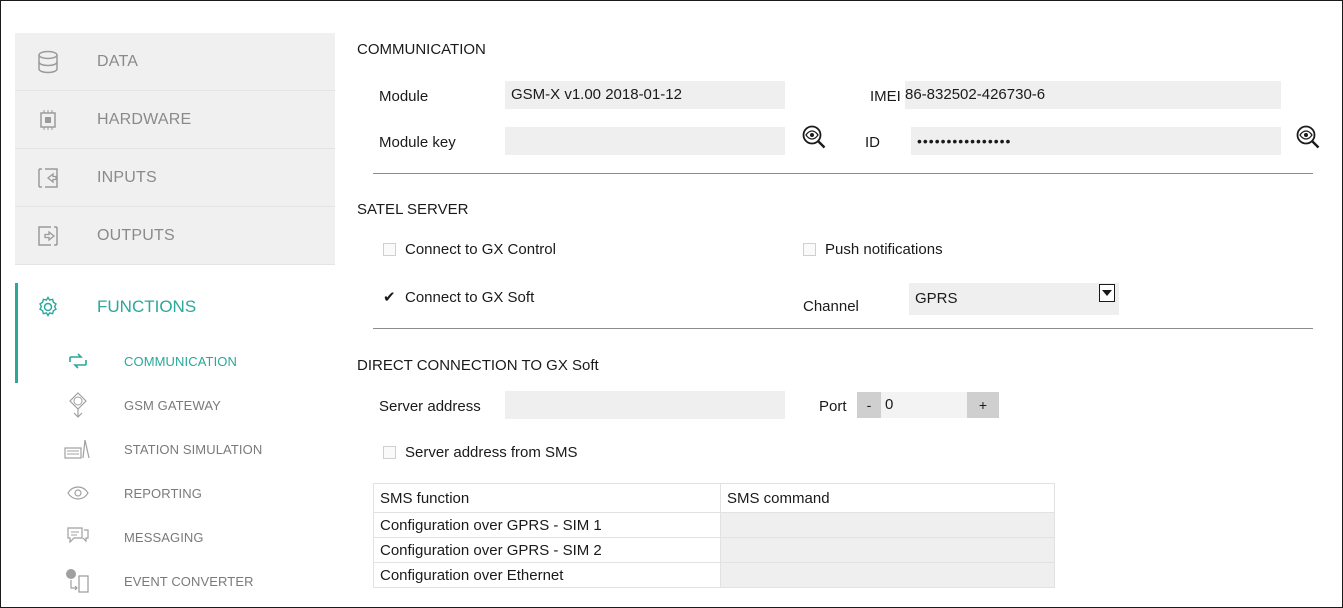 This screenshot has height=608, width=1343. What do you see at coordinates (491, 452) in the screenshot?
I see `checkbox-label: Server address from SMS` at bounding box center [491, 452].